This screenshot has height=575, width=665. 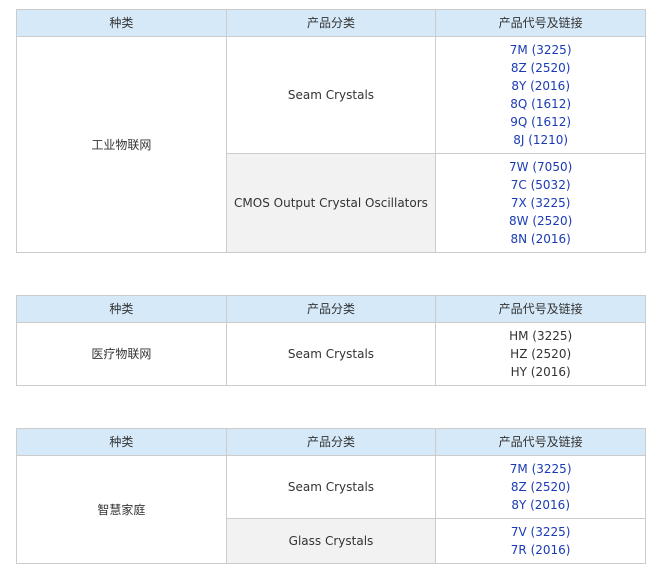 I want to click on product-code-link: 9Q (1612), so click(x=540, y=122).